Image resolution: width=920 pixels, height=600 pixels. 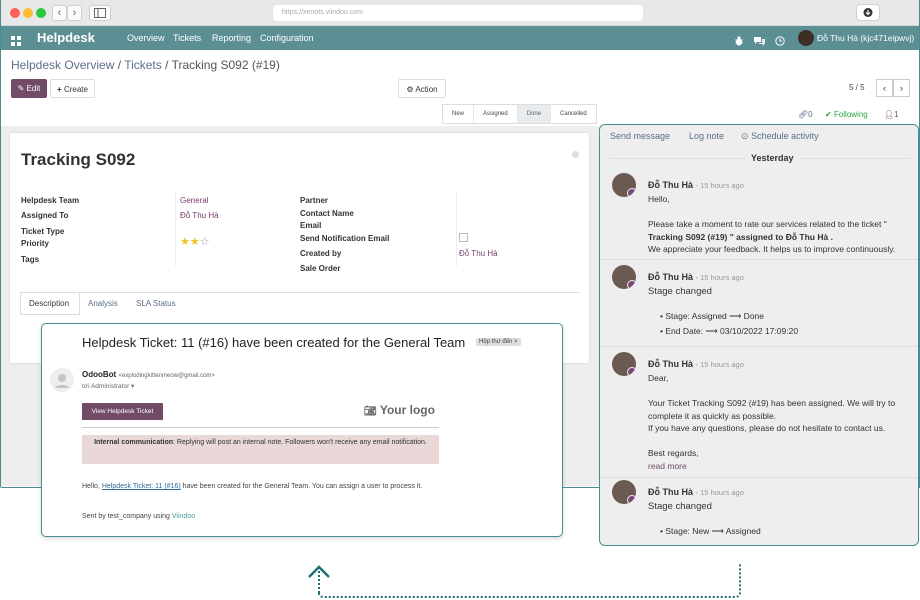 I want to click on label-assigned-to: Assigned To, so click(x=45, y=215).